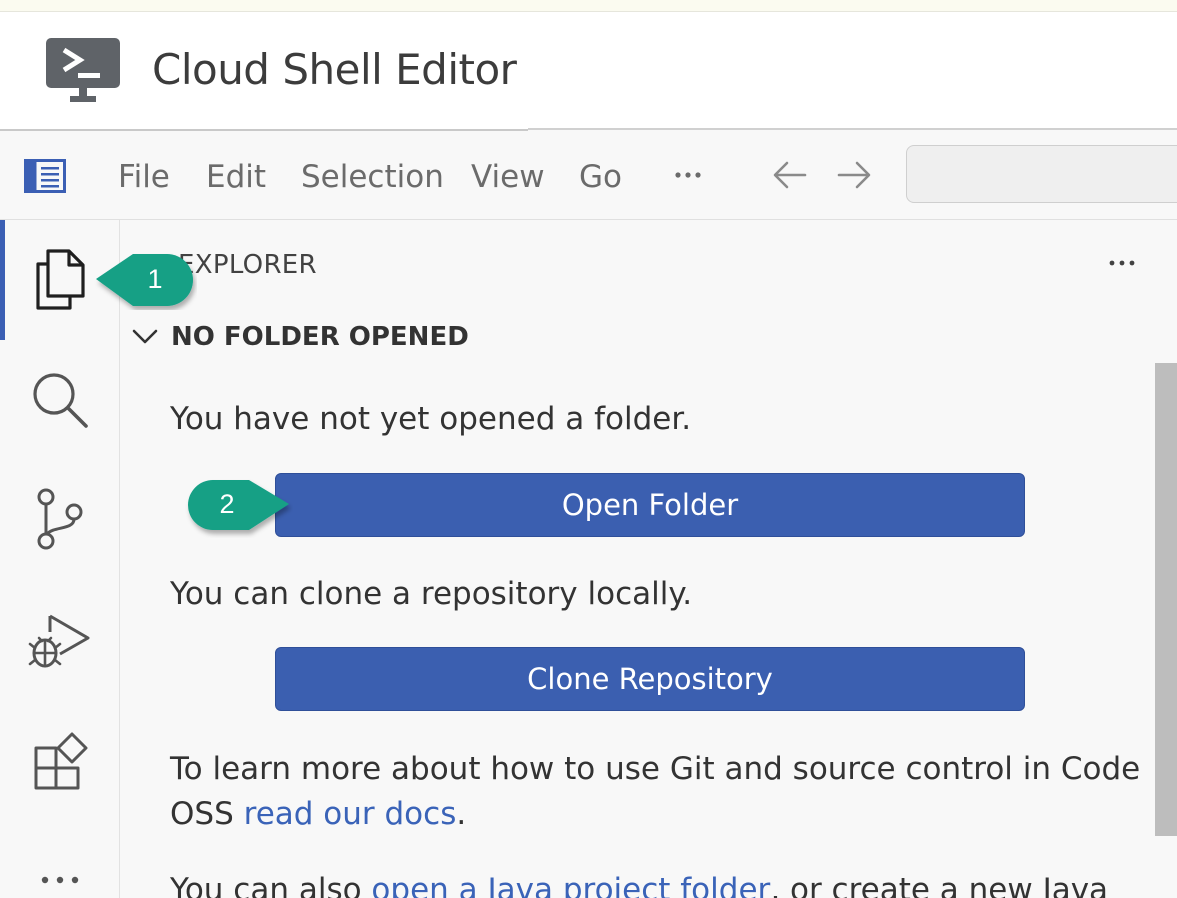  Describe the element at coordinates (431, 594) in the screenshot. I see `clone-message: You can clone a repository locally.` at that location.